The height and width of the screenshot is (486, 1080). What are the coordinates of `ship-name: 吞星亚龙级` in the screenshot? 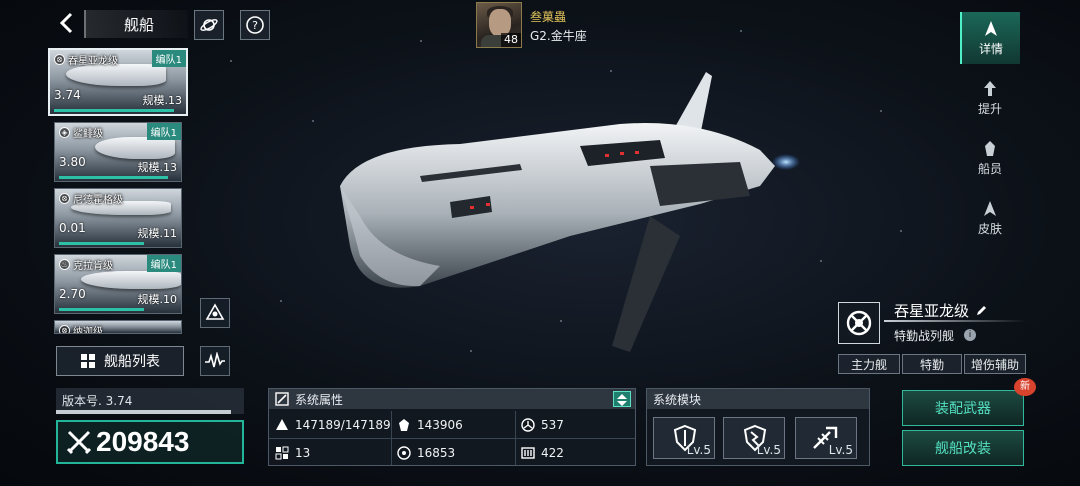 It's located at (941, 310).